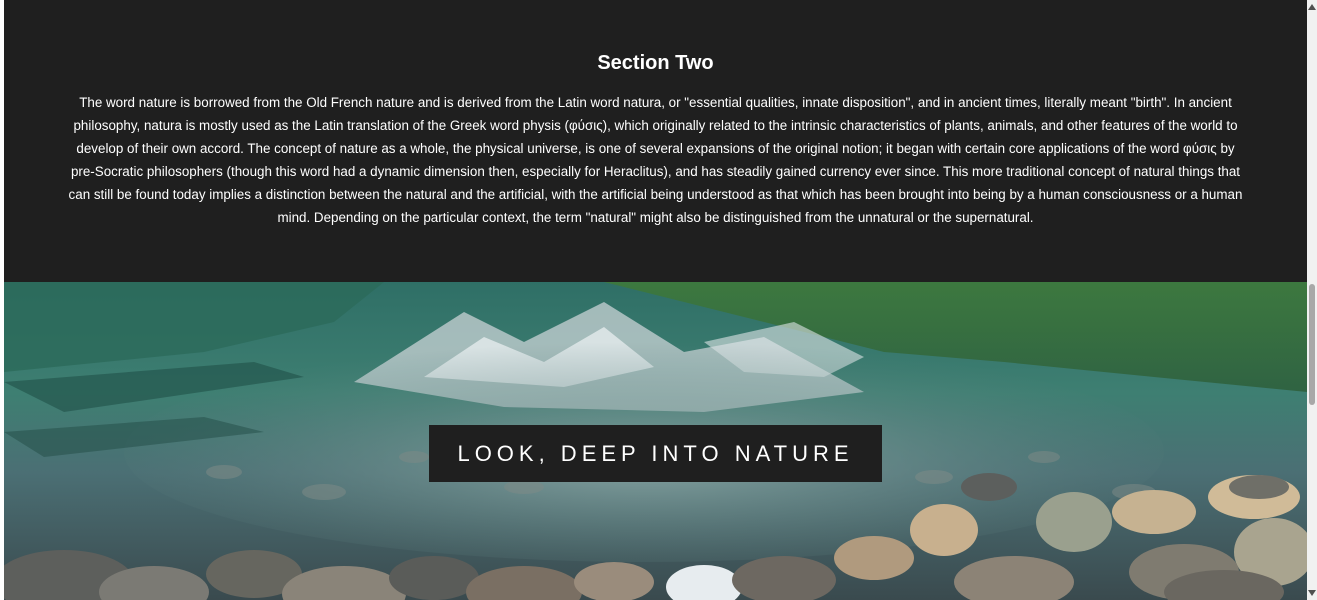 The image size is (1317, 600). What do you see at coordinates (1312, 344) in the screenshot?
I see `scrollbar-thumb` at bounding box center [1312, 344].